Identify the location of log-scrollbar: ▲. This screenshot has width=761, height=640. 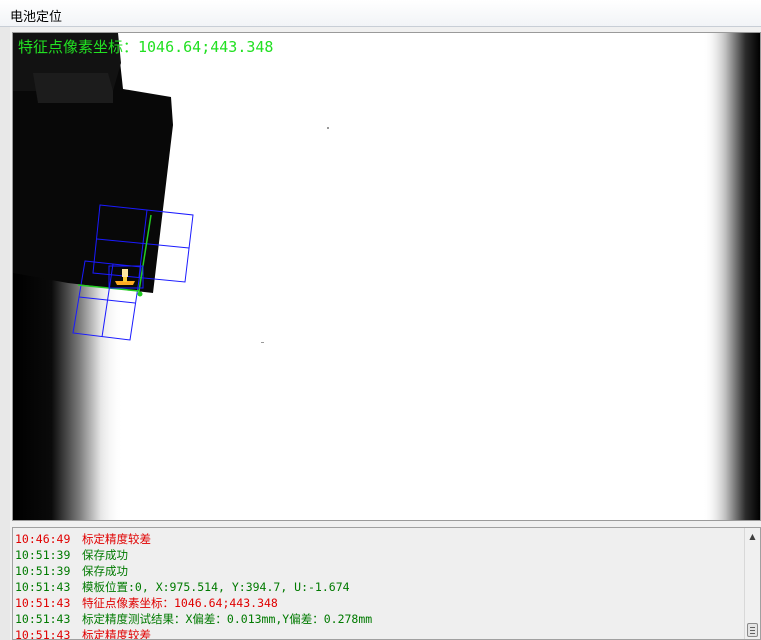
(752, 583).